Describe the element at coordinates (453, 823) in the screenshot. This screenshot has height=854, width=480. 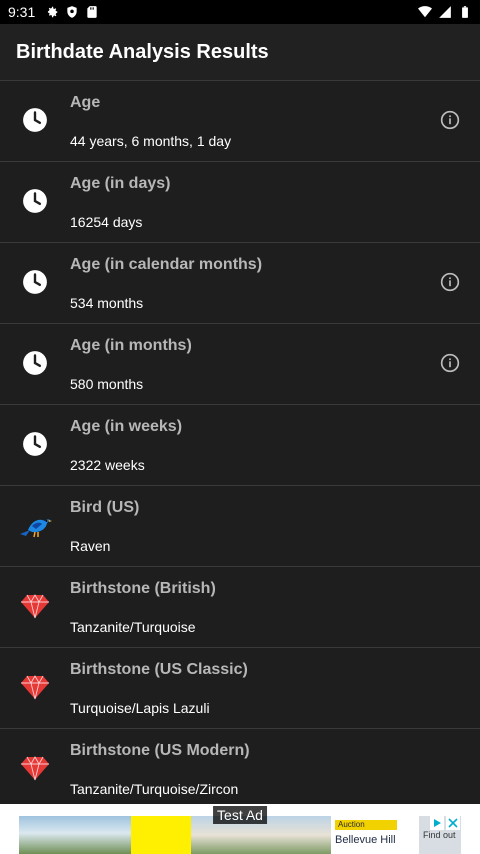
I see `close-icon` at that location.